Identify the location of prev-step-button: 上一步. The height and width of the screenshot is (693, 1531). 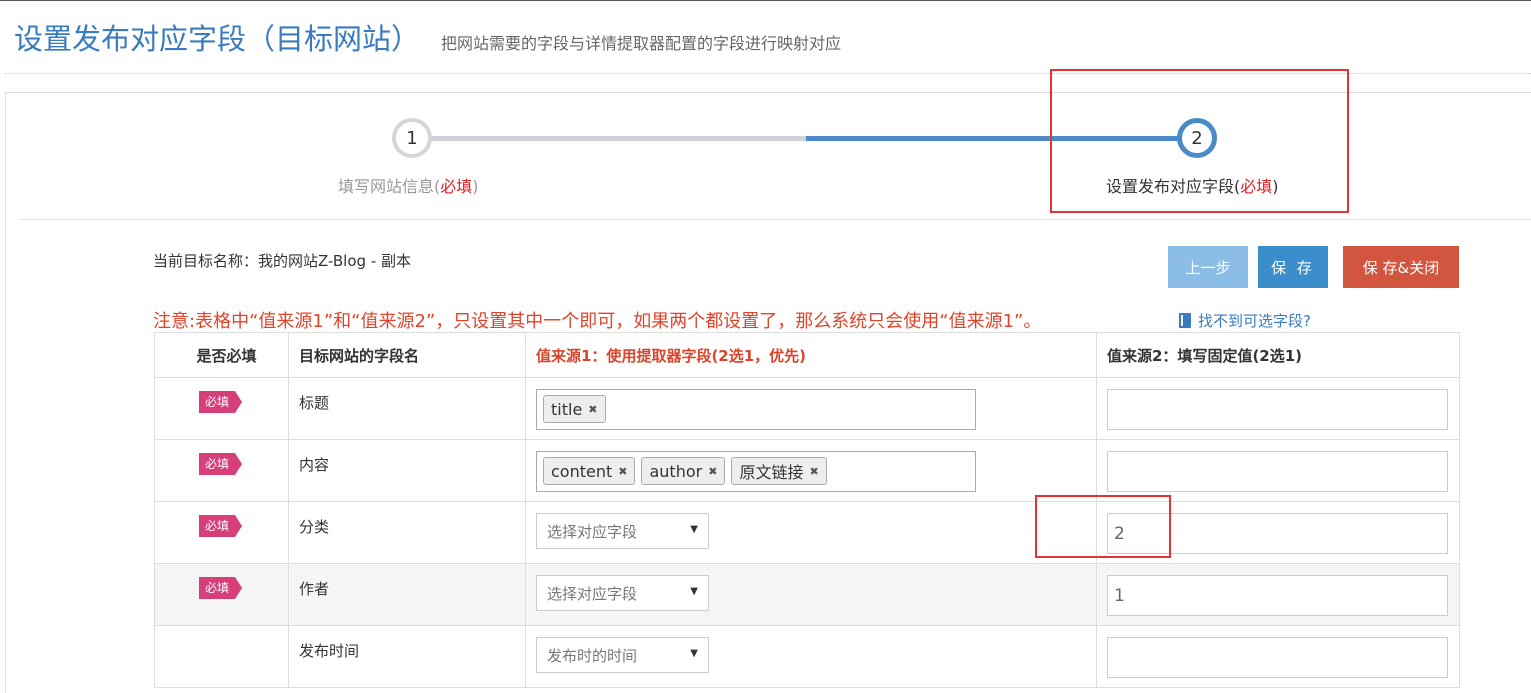
(1208, 267).